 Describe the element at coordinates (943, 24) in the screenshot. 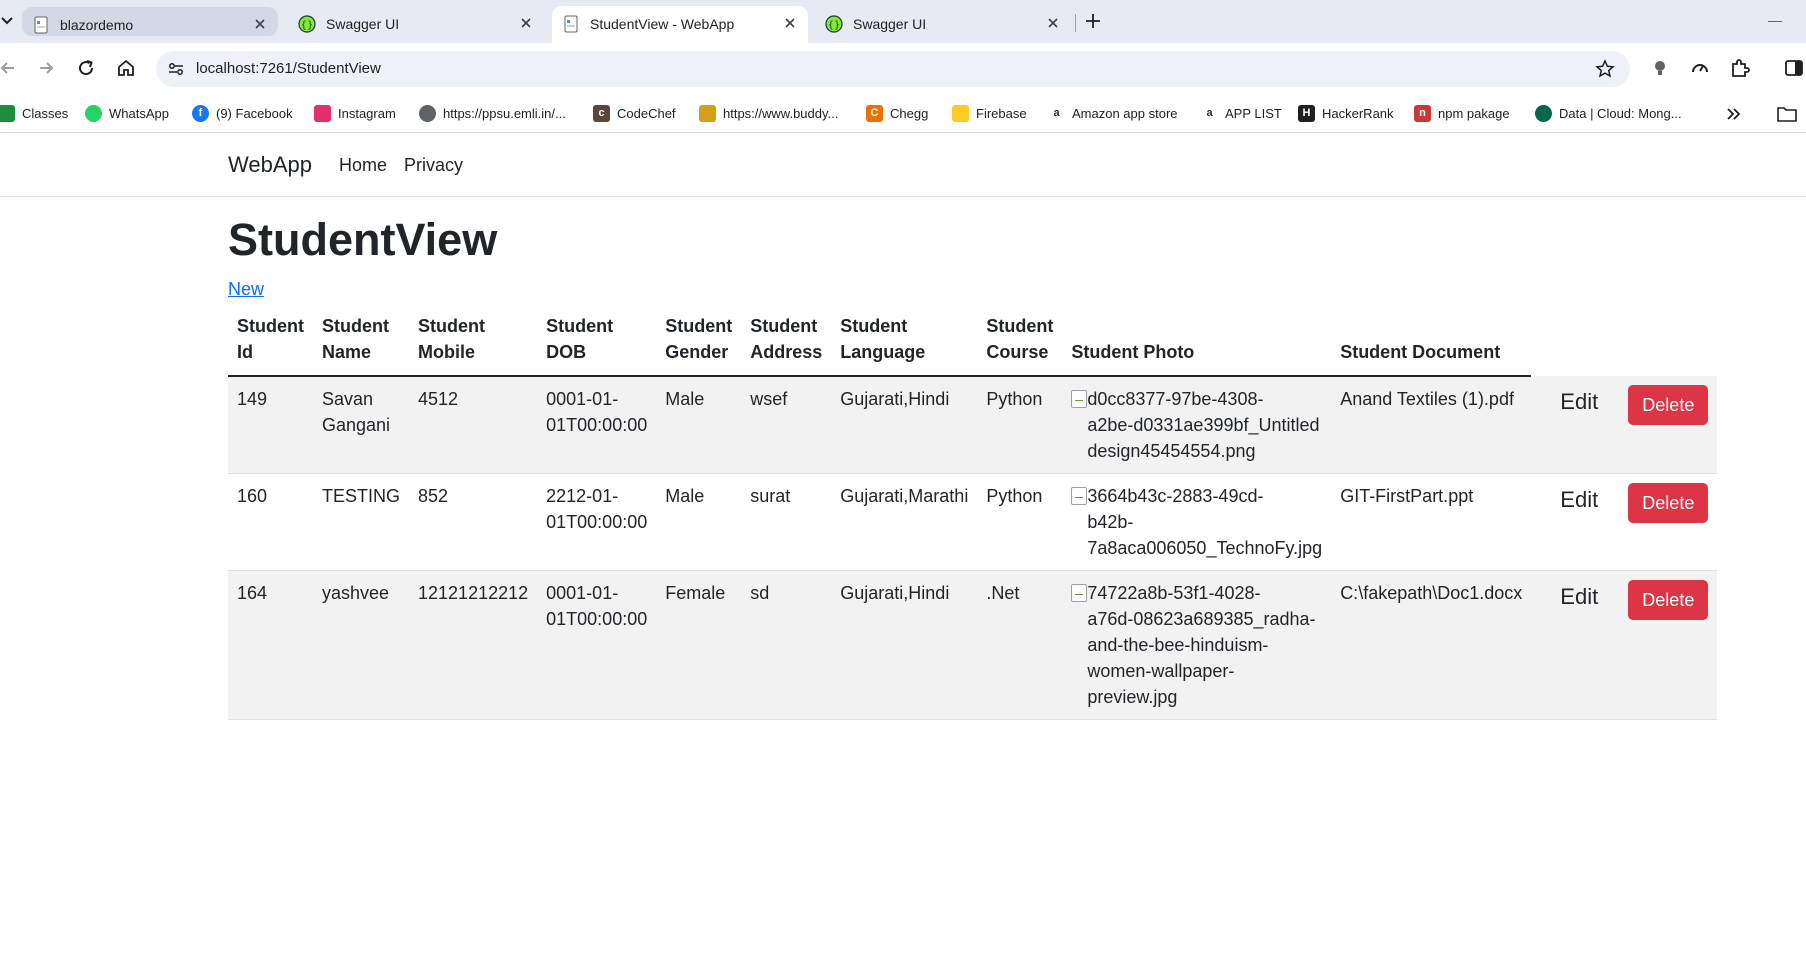

I see `tab-swagger-ui-2: {} Swagger UI` at that location.